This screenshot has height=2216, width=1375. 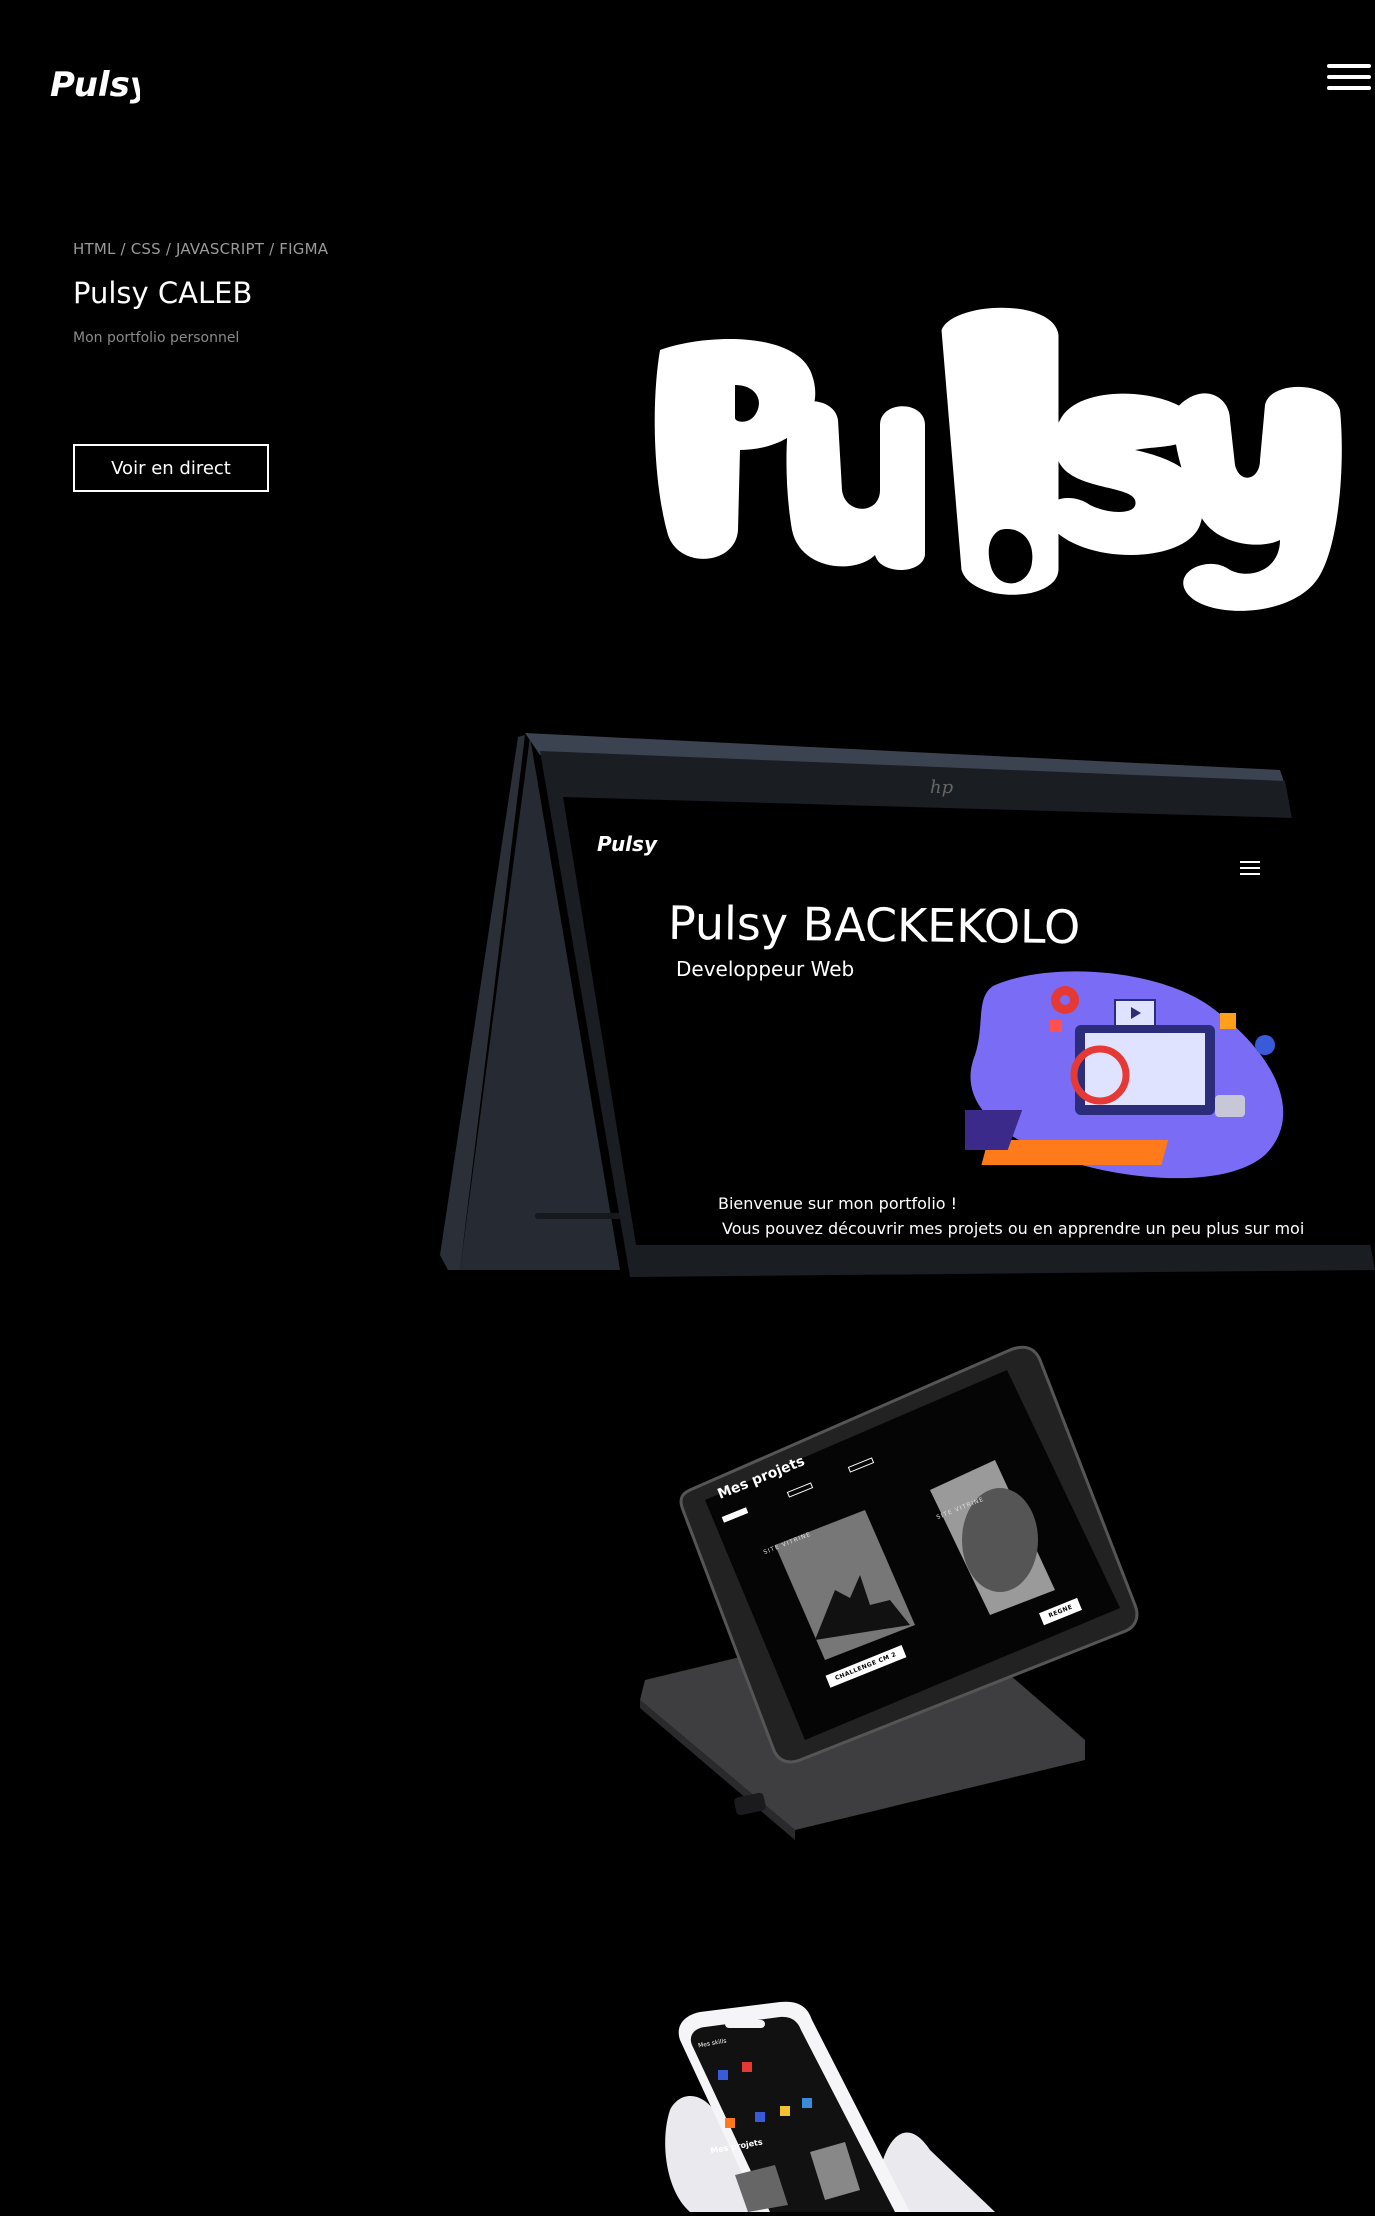 What do you see at coordinates (95, 84) in the screenshot?
I see `svg-text: Pulsy` at bounding box center [95, 84].